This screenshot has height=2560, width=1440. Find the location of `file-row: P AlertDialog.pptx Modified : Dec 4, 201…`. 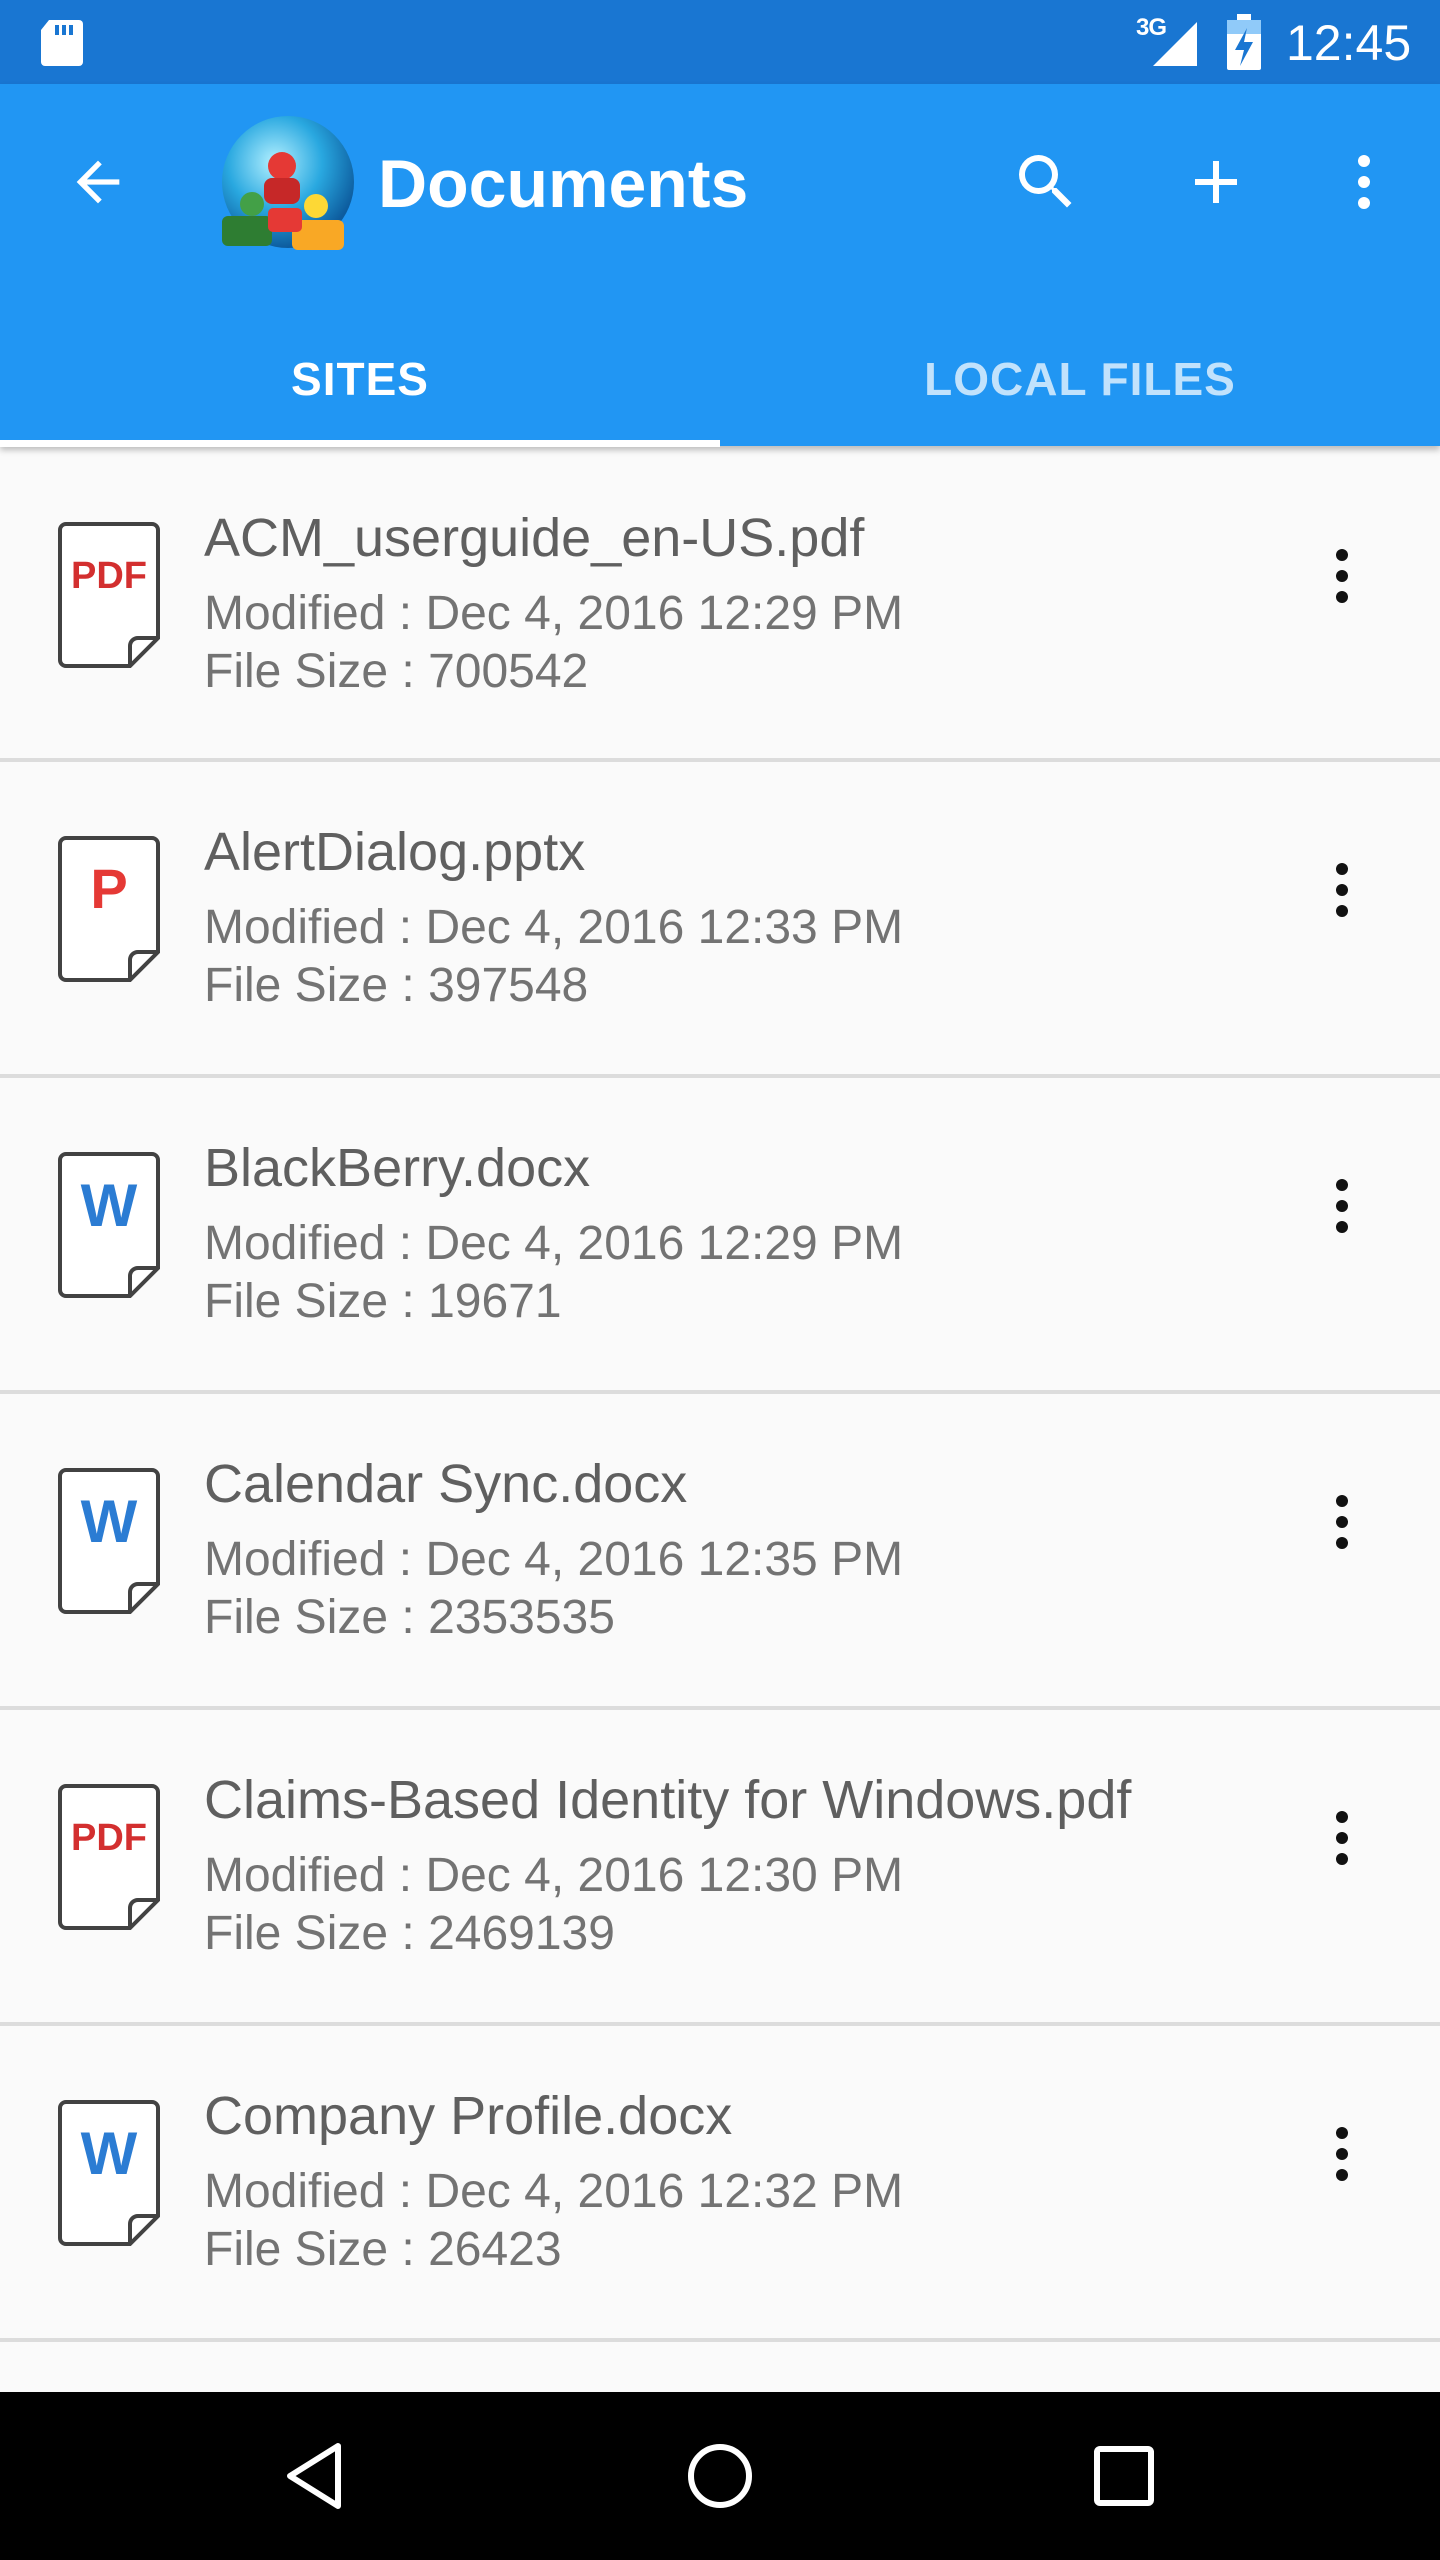

file-row: P AlertDialog.pptx Modified : Dec 4, 201… is located at coordinates (720, 920).